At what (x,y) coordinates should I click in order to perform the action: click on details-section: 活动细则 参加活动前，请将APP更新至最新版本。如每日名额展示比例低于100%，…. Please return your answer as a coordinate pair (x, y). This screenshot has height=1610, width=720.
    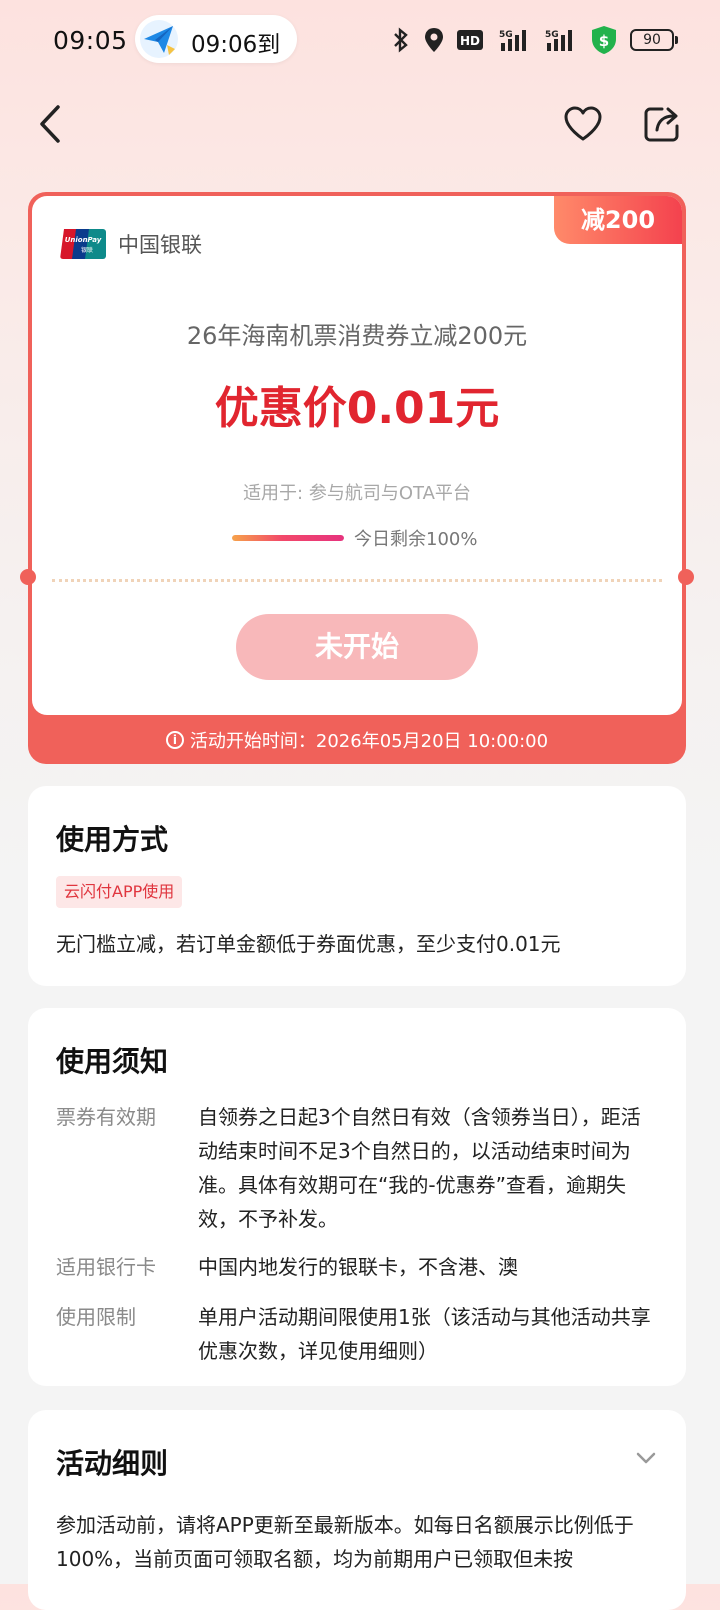
    Looking at the image, I should click on (357, 1510).